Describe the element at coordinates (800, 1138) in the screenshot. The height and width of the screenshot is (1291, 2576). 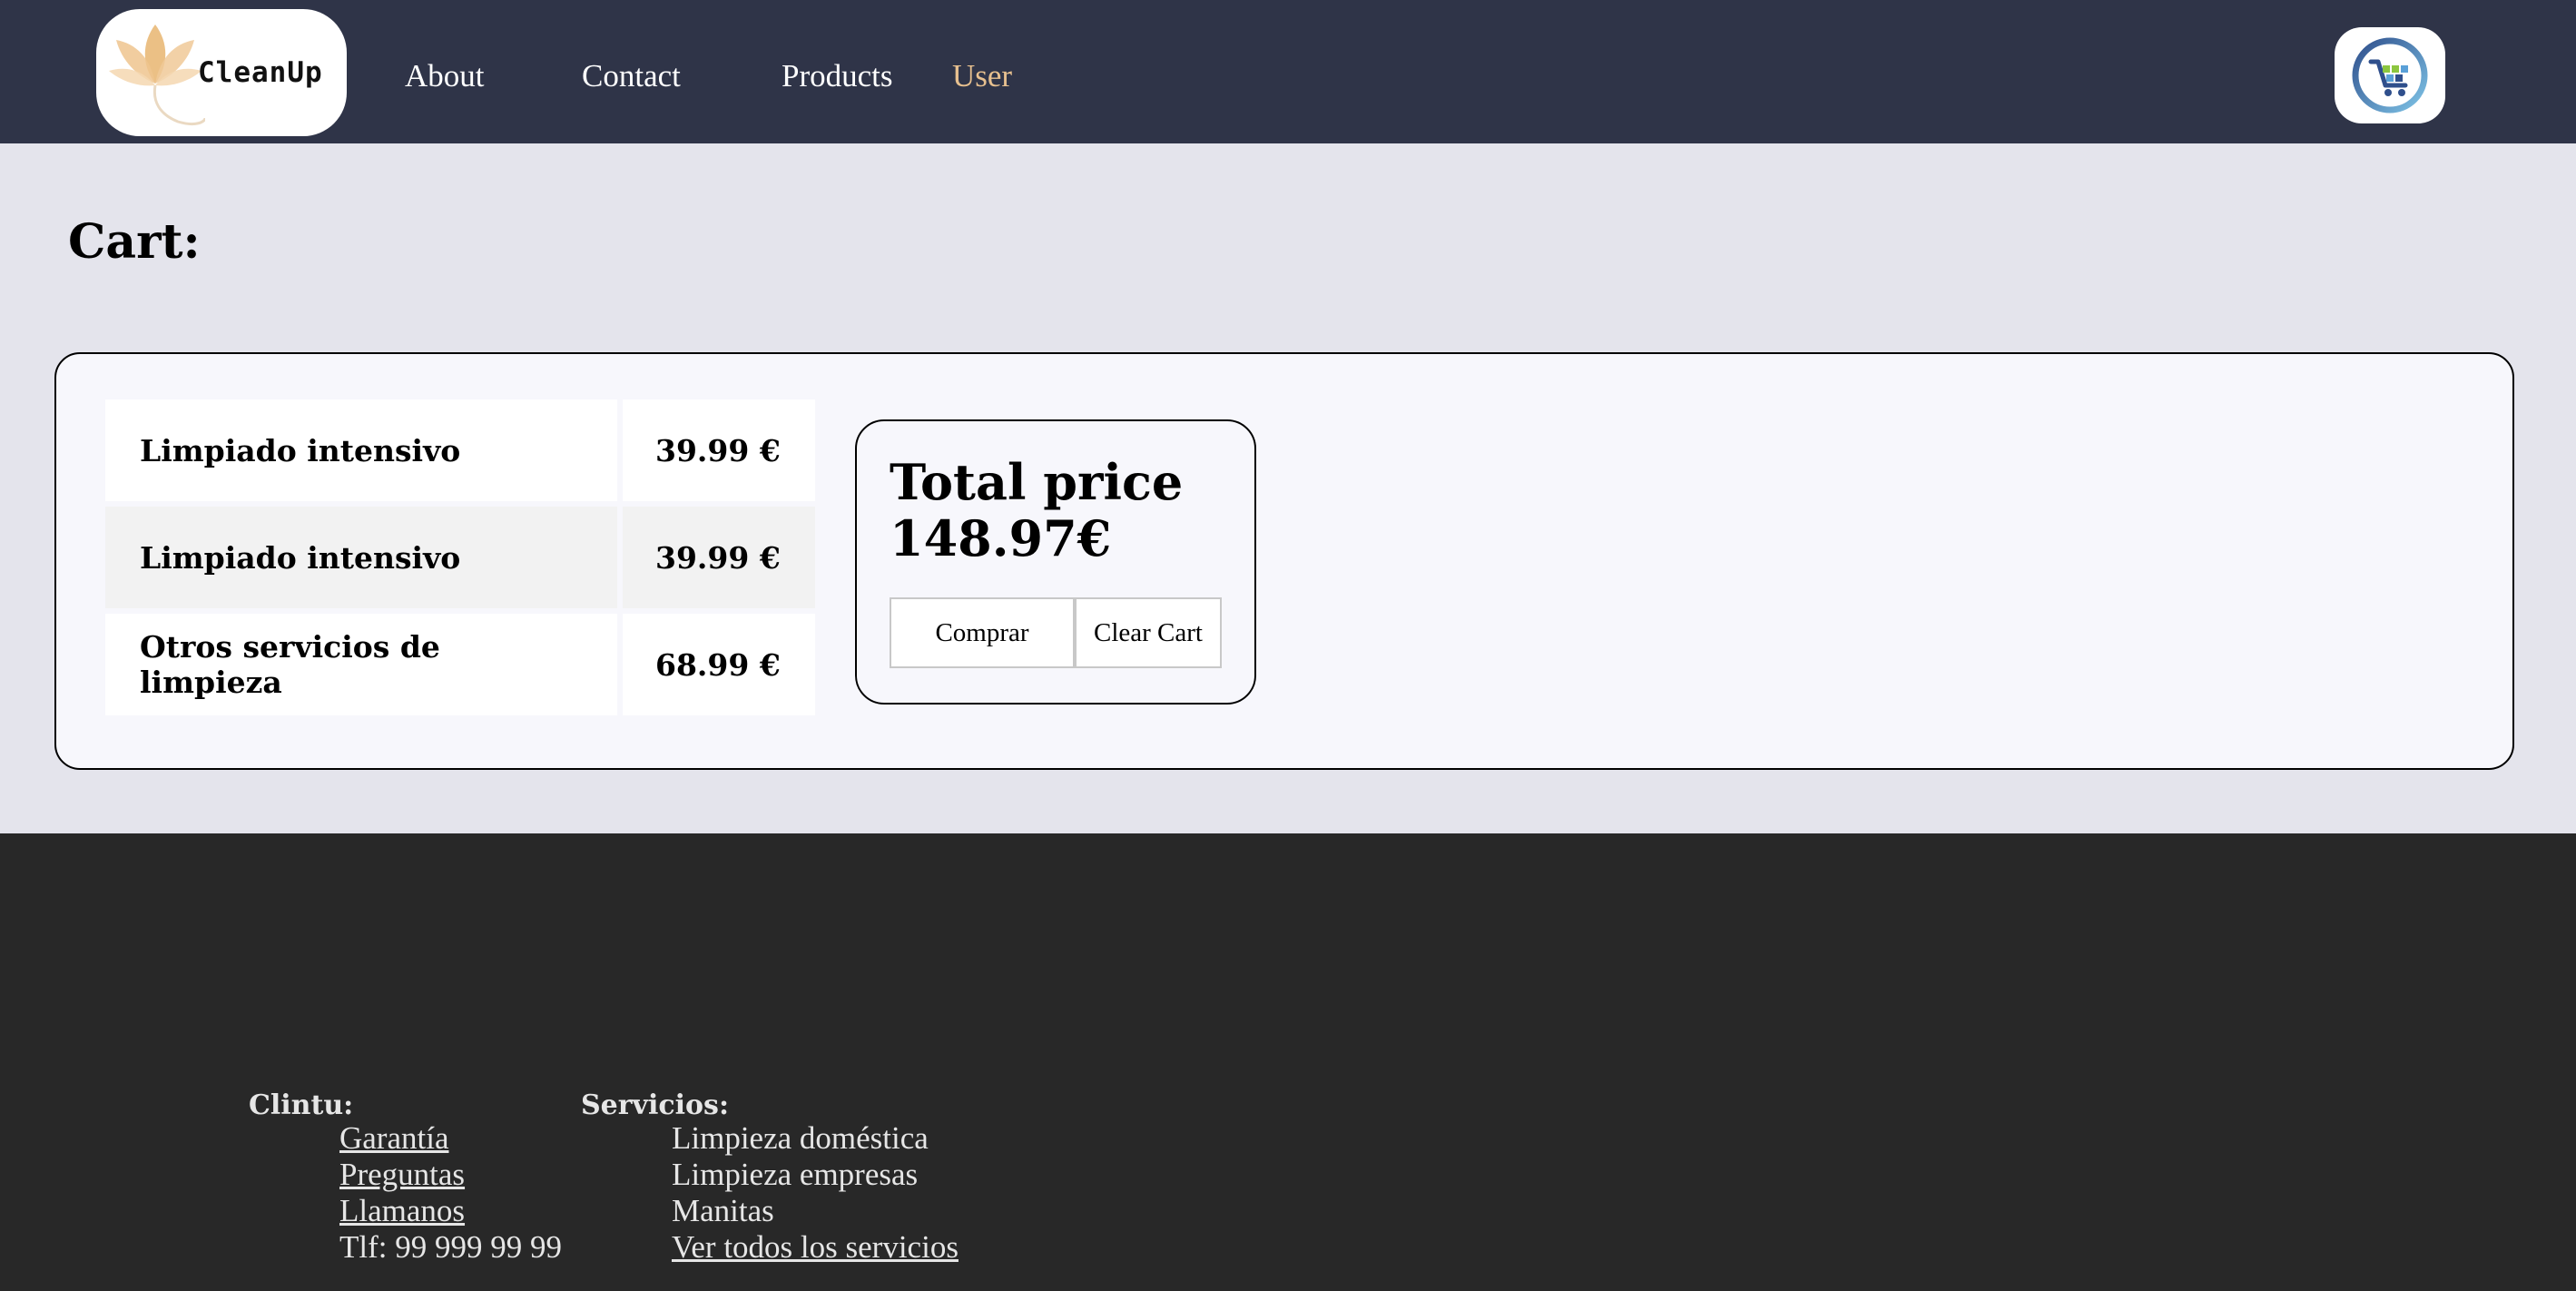
I see `footer-service-item: Limpieza doméstica` at that location.